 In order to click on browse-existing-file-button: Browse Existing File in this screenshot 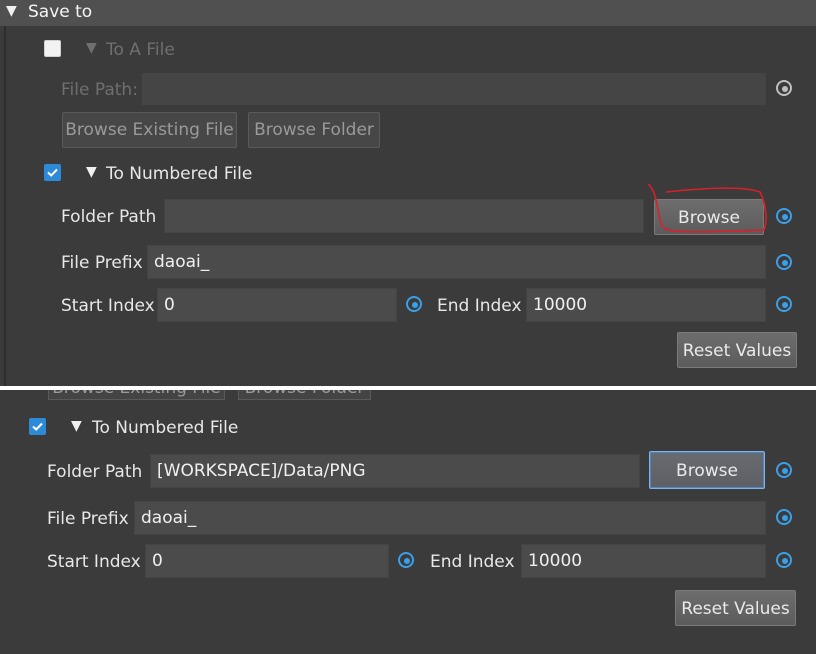, I will do `click(149, 130)`.